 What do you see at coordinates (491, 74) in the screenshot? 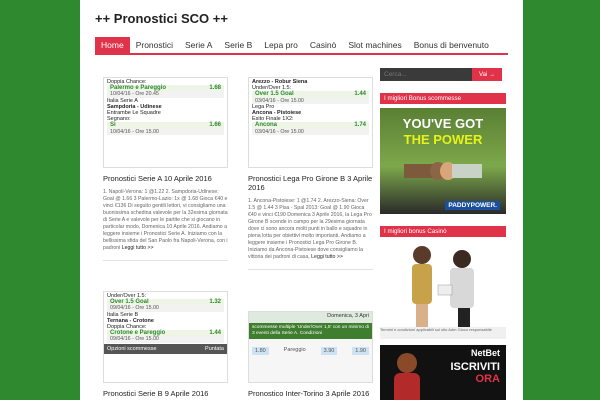
I see `arrow-right-icon: →` at bounding box center [491, 74].